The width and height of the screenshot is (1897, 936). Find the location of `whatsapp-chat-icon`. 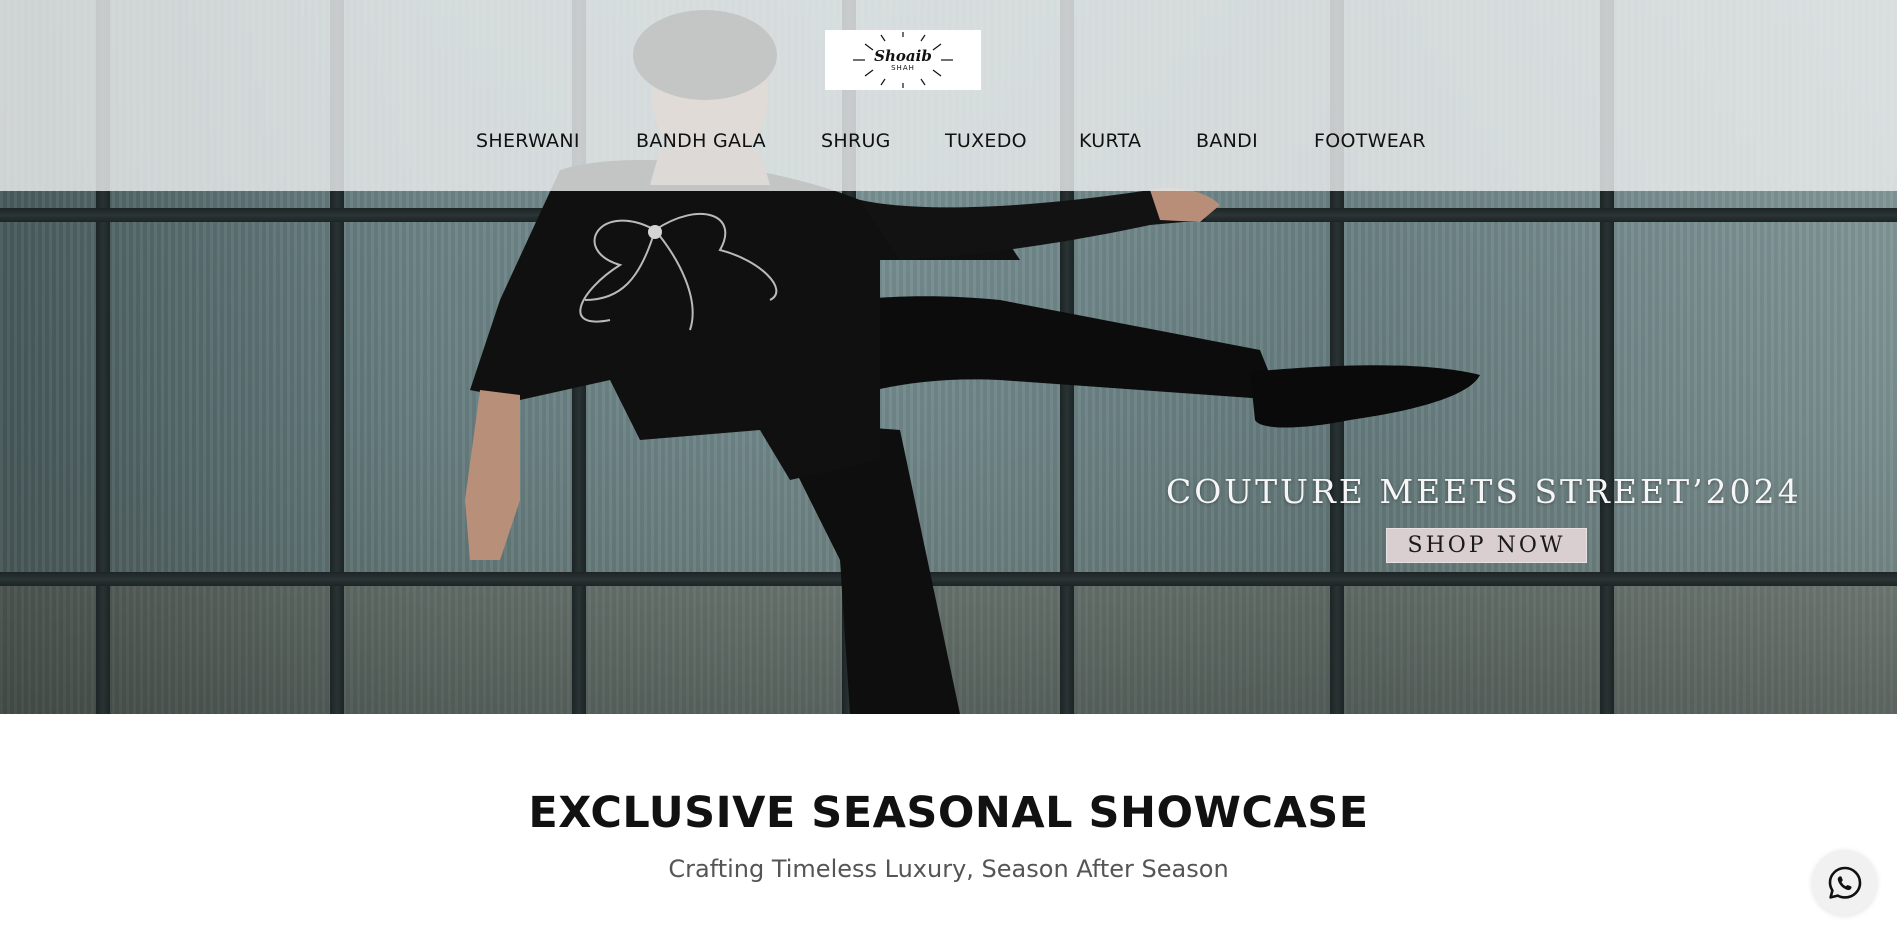

whatsapp-chat-icon is located at coordinates (1844, 882).